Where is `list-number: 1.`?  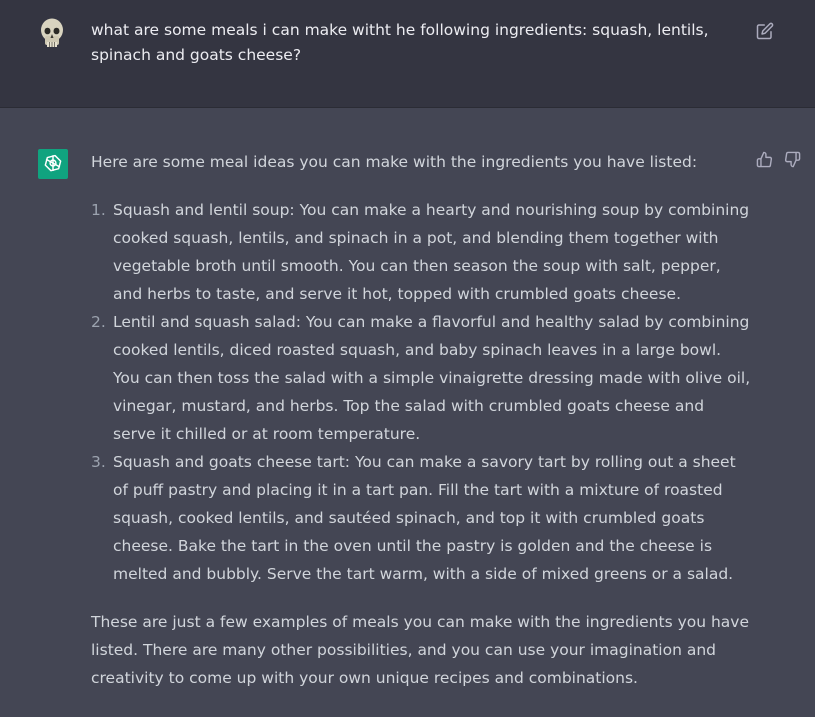 list-number: 1. is located at coordinates (98, 210).